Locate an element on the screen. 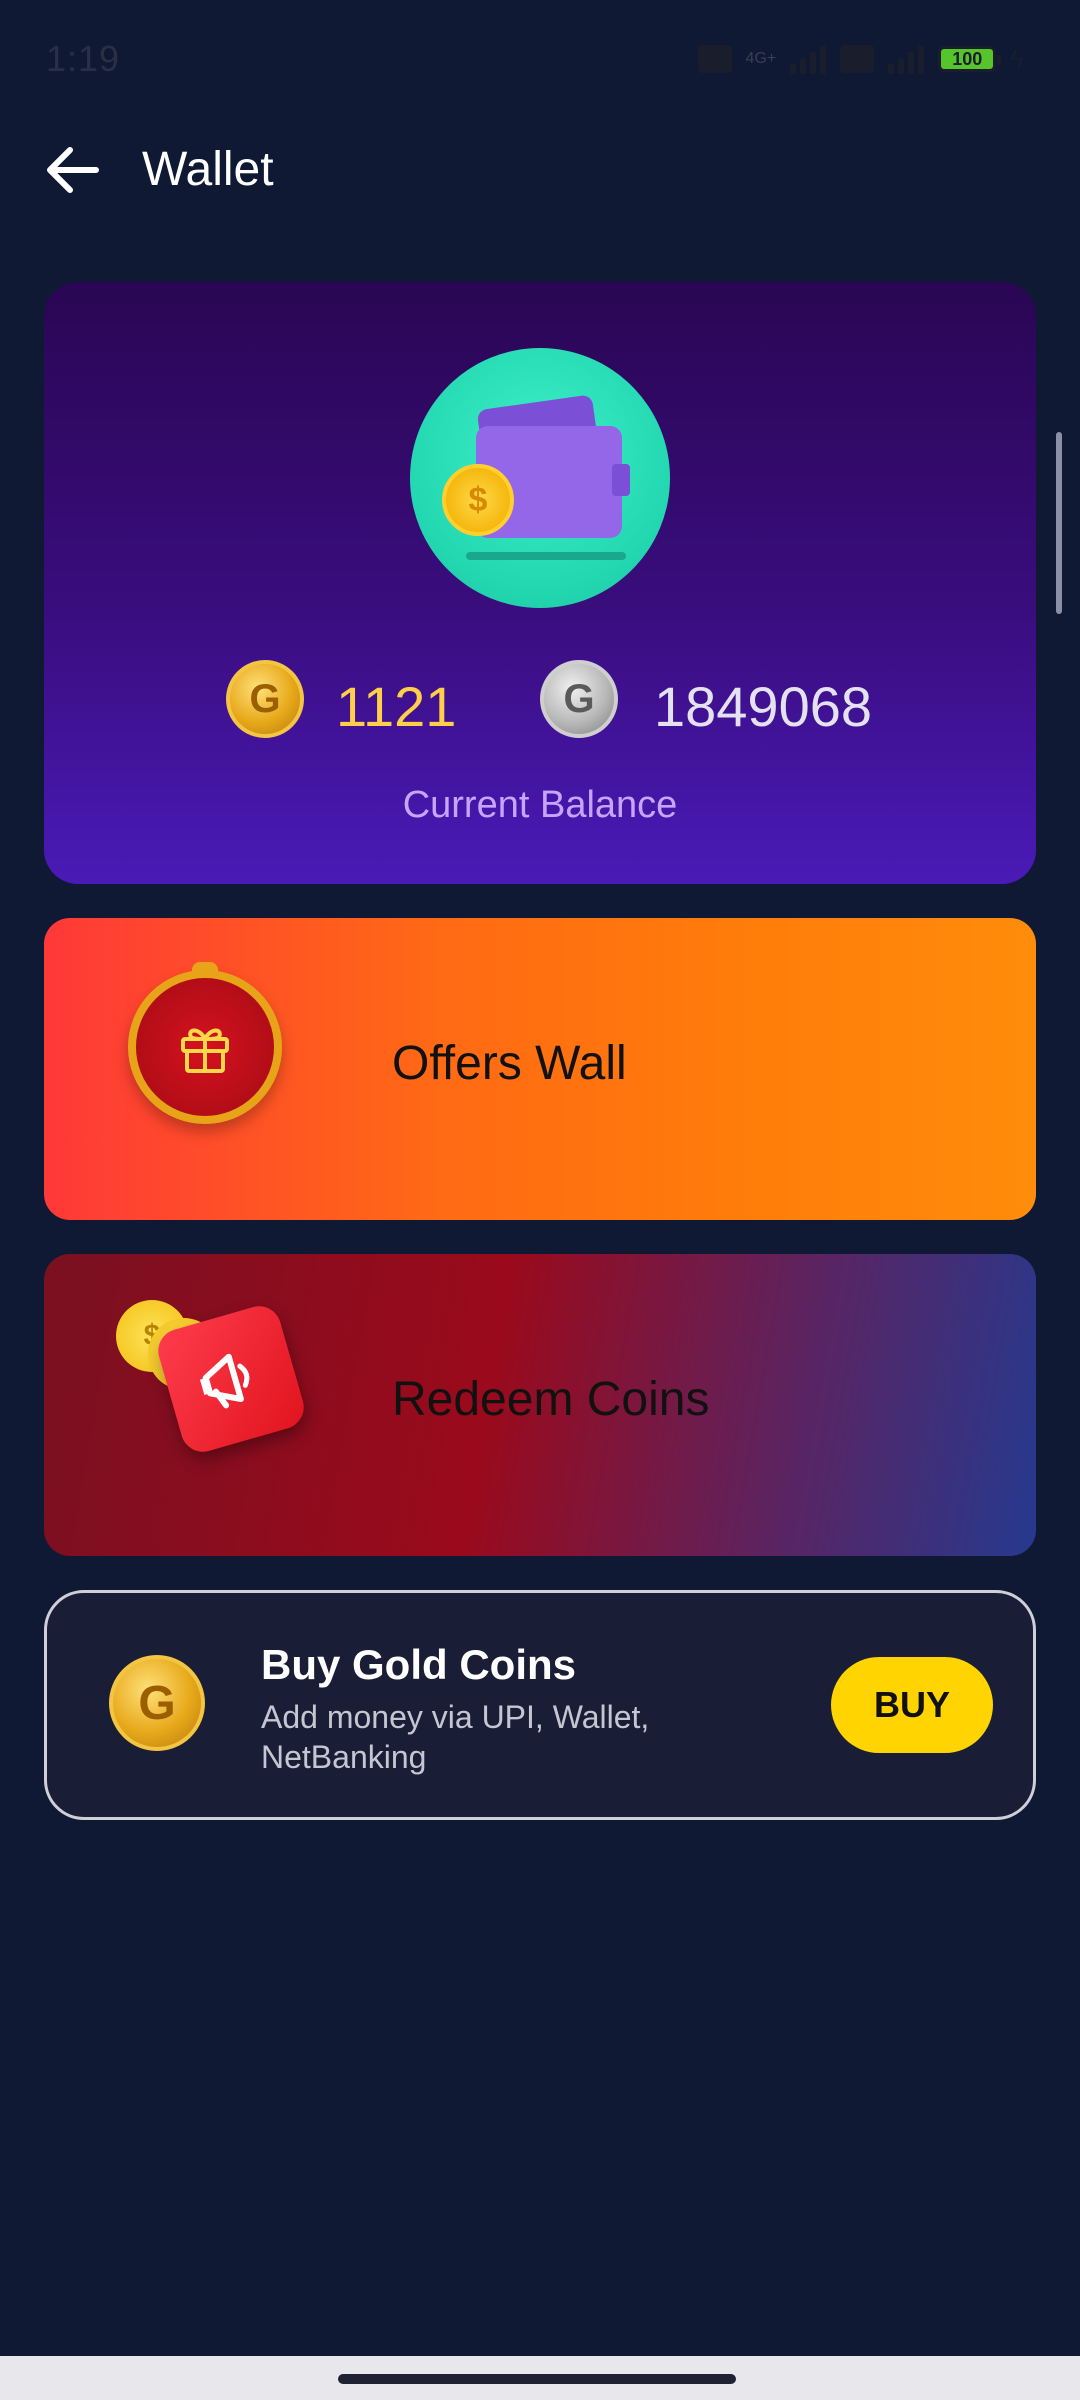 This screenshot has width=1080, height=2400. back-button is located at coordinates (72, 170).